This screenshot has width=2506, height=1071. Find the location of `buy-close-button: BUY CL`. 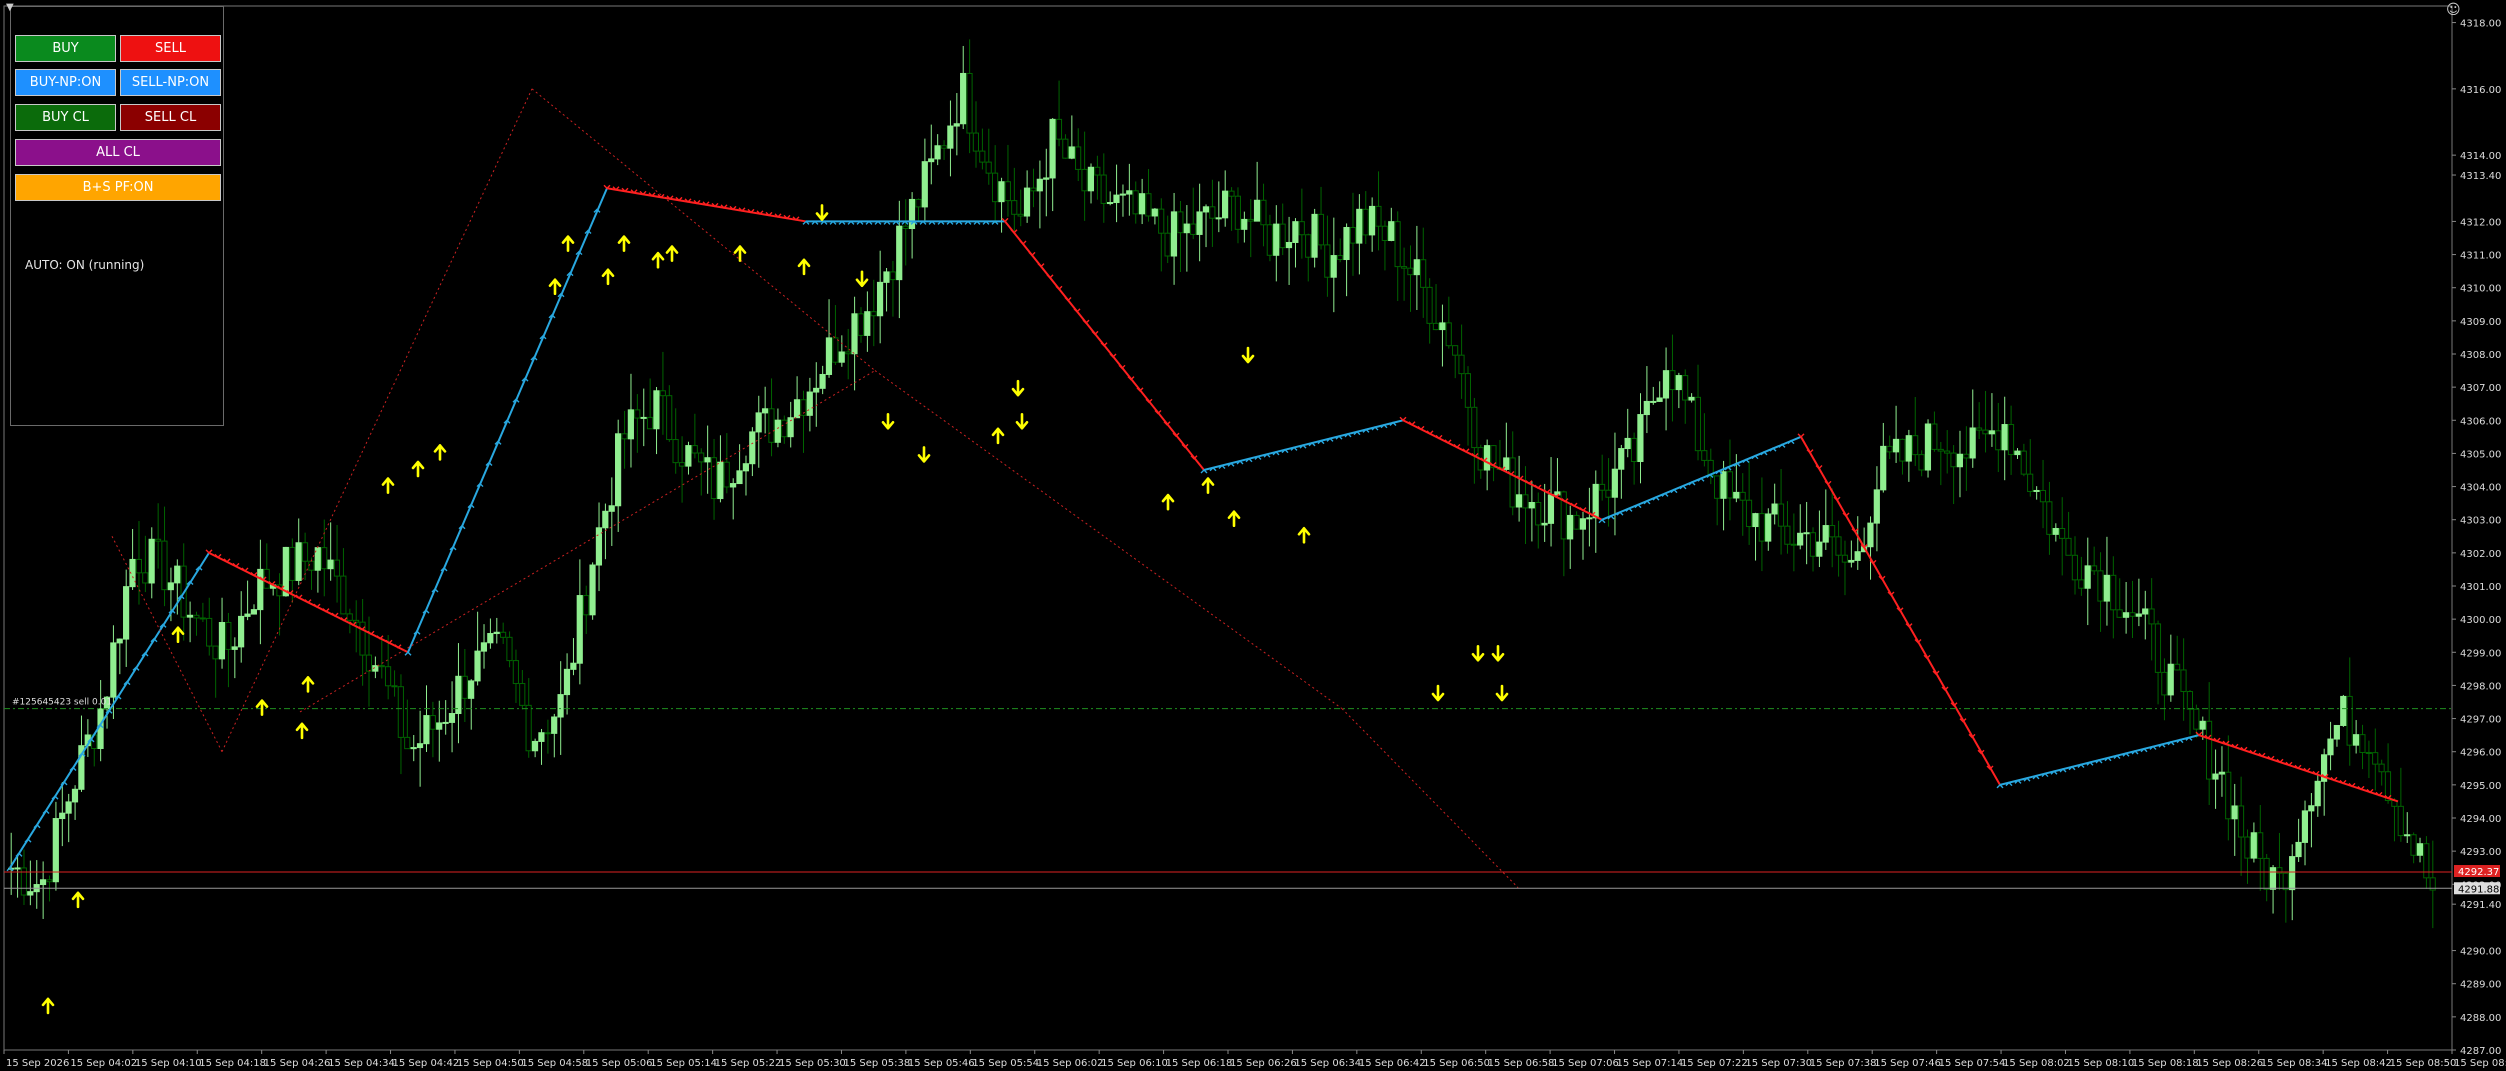

buy-close-button: BUY CL is located at coordinates (65, 117).